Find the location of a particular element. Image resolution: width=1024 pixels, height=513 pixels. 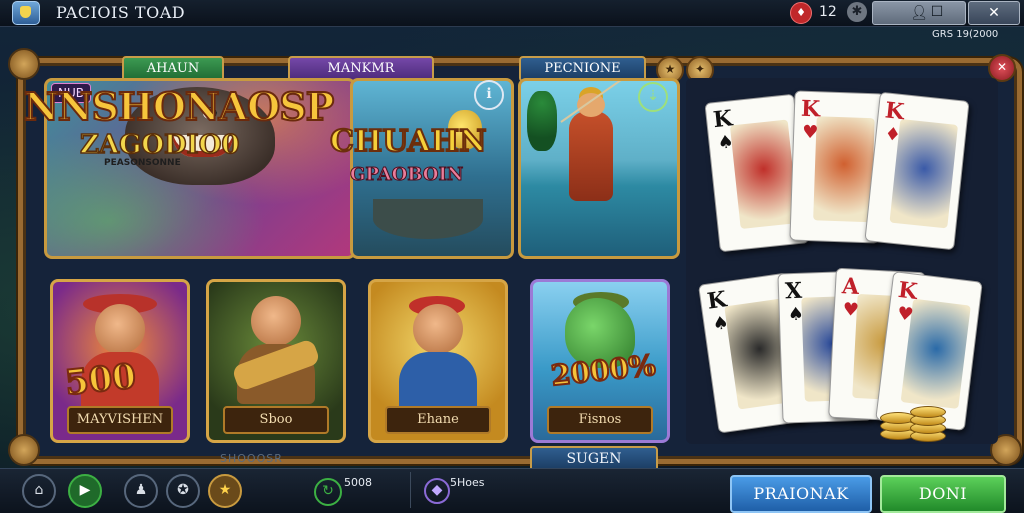

musician-artwork is located at coordinates (276, 321).